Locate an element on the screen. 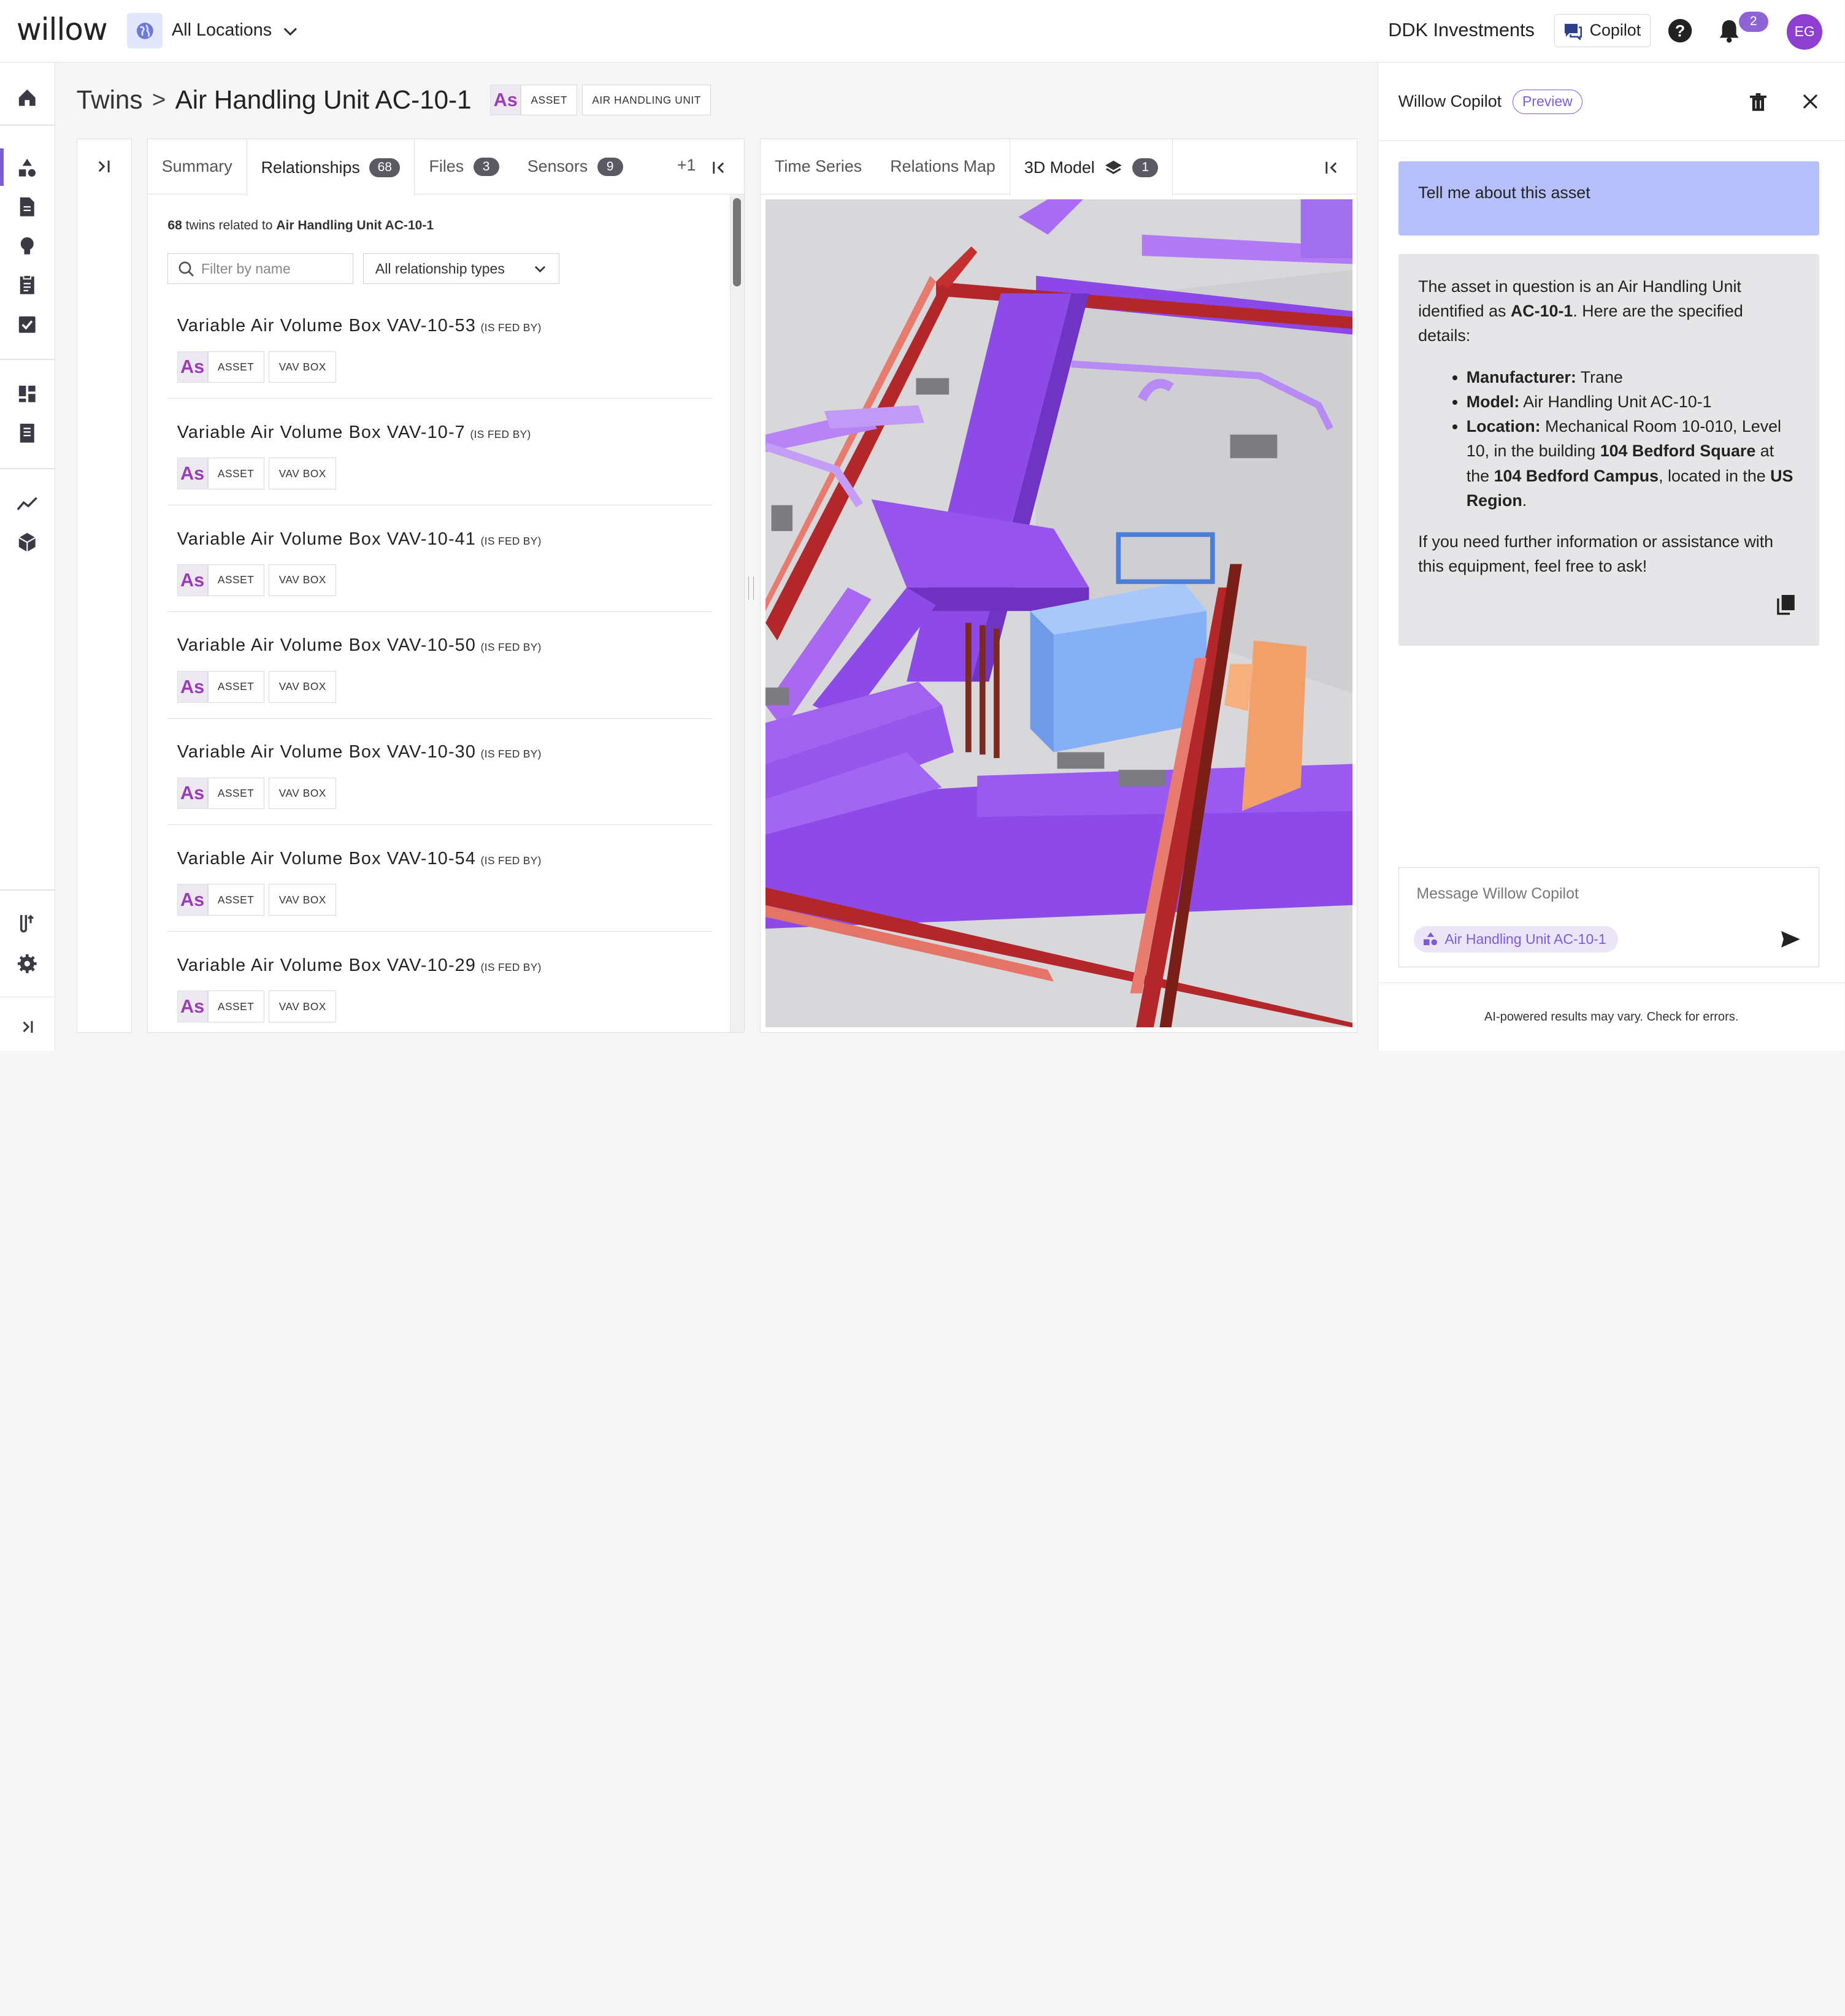 This screenshot has height=2016, width=1845. count-badge: 9 is located at coordinates (610, 167).